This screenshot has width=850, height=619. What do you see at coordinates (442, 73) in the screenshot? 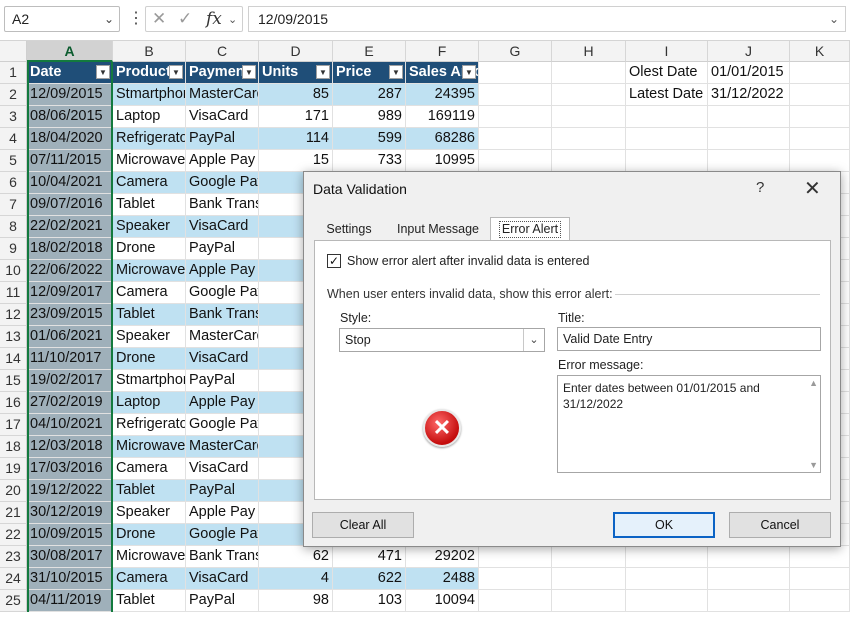
I see `table-header-cell: Sales Amount▼` at bounding box center [442, 73].